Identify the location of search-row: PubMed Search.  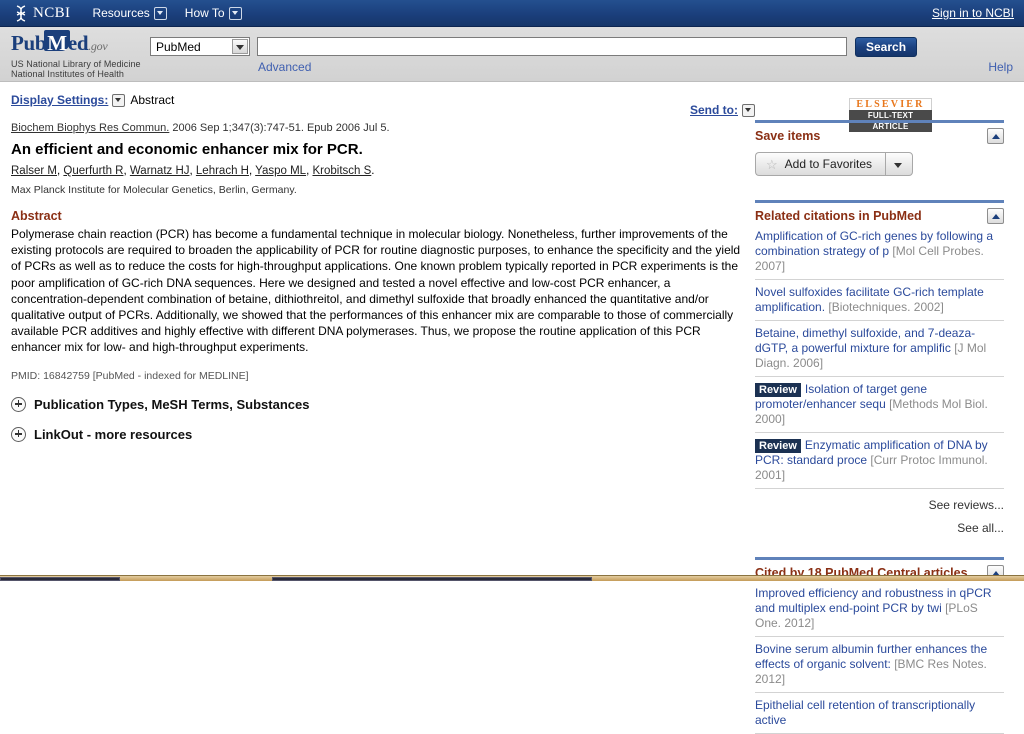
(534, 47).